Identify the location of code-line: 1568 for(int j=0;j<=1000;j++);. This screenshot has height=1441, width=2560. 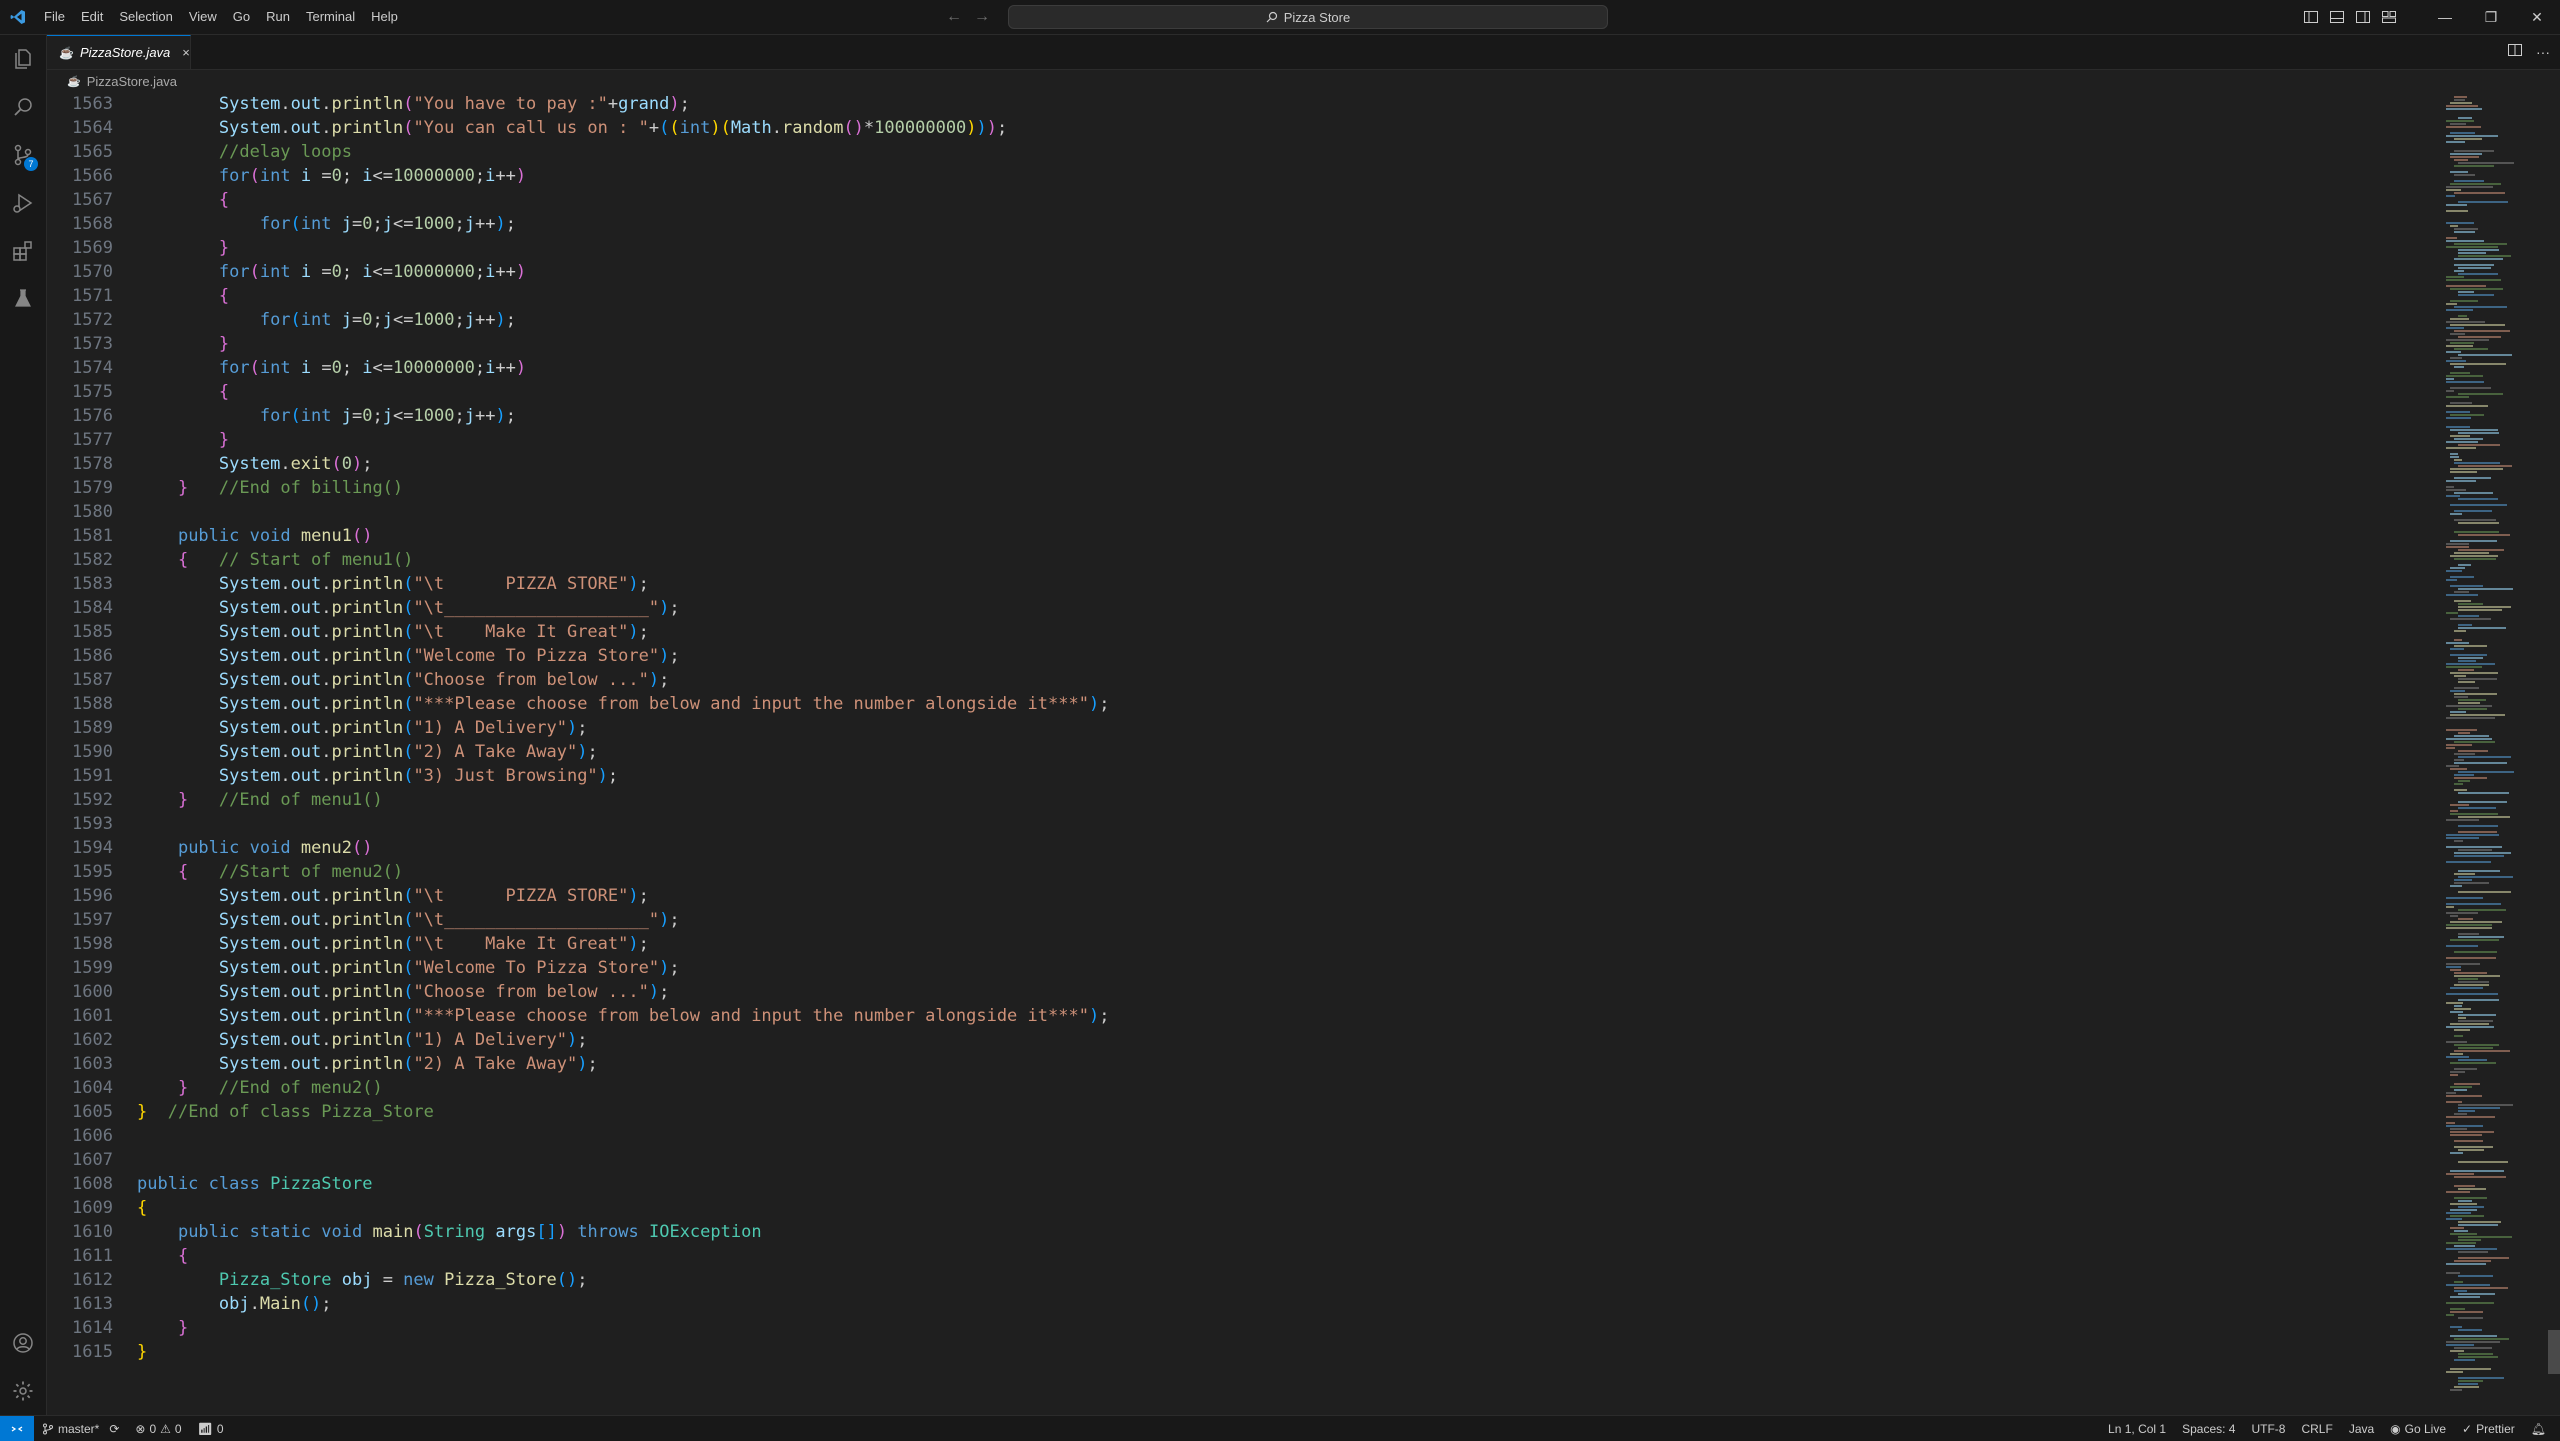
(1242, 224).